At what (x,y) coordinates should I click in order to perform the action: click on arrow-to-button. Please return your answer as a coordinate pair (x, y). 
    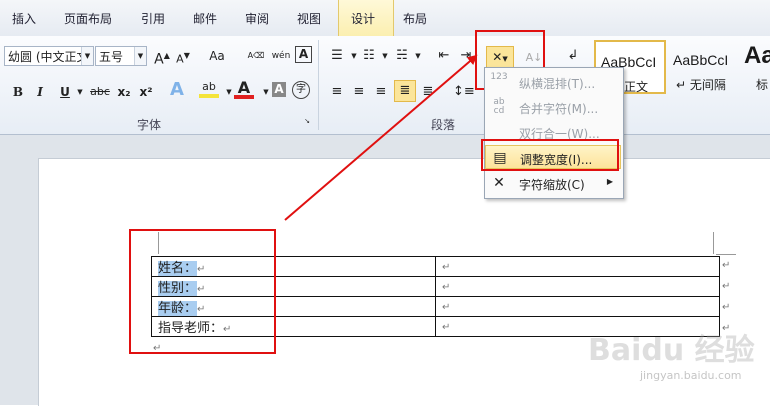
    Looking at the image, I should click on (381, 137).